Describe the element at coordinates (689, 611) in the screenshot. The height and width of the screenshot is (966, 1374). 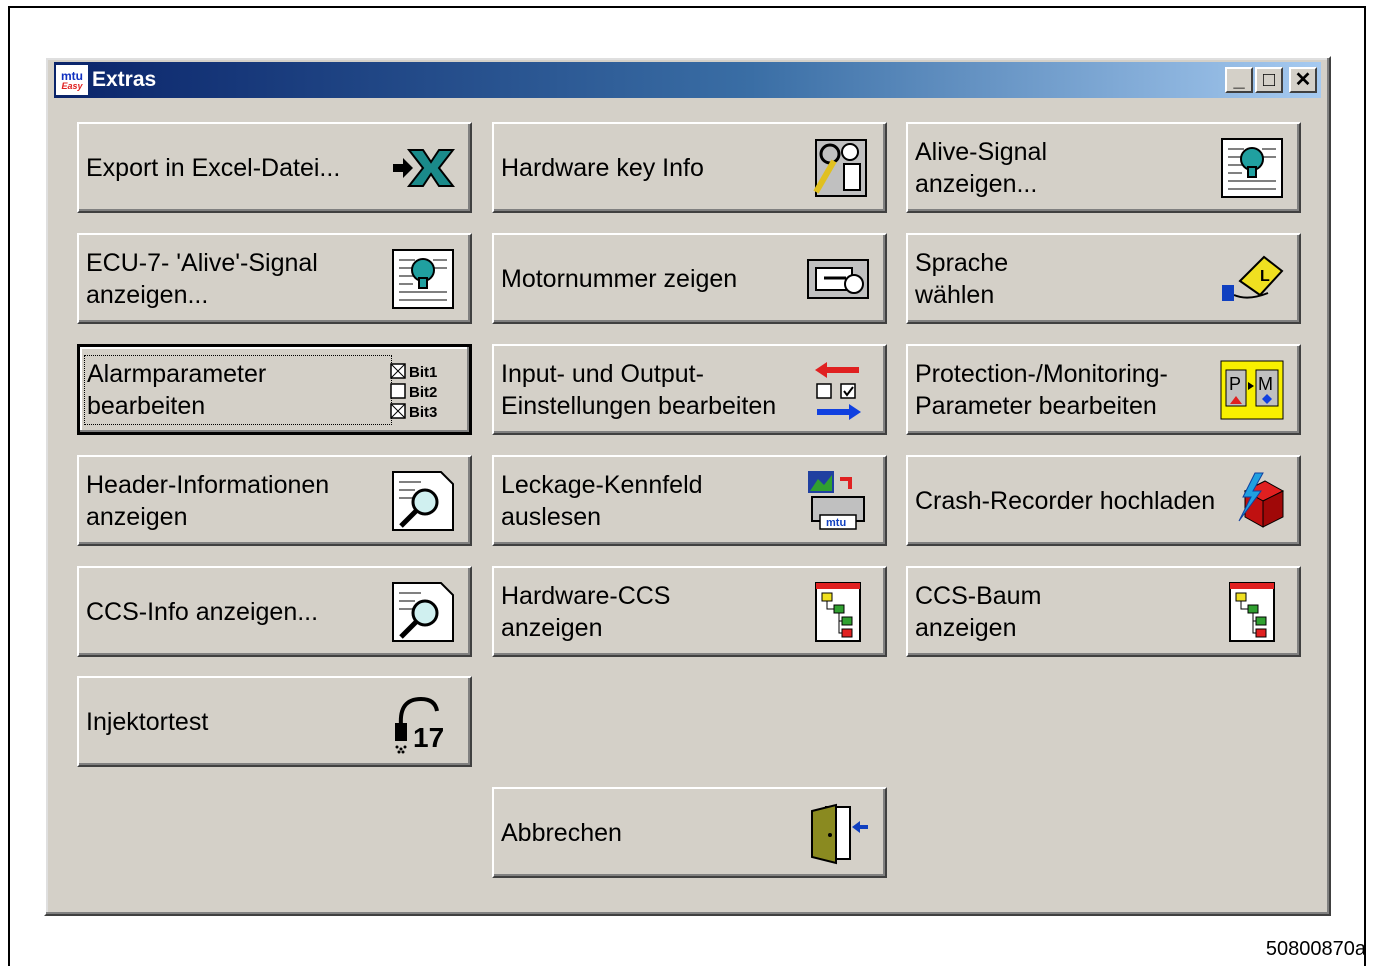
I see `hardware-ccs-button: Hardware-CCS anzeigen` at that location.